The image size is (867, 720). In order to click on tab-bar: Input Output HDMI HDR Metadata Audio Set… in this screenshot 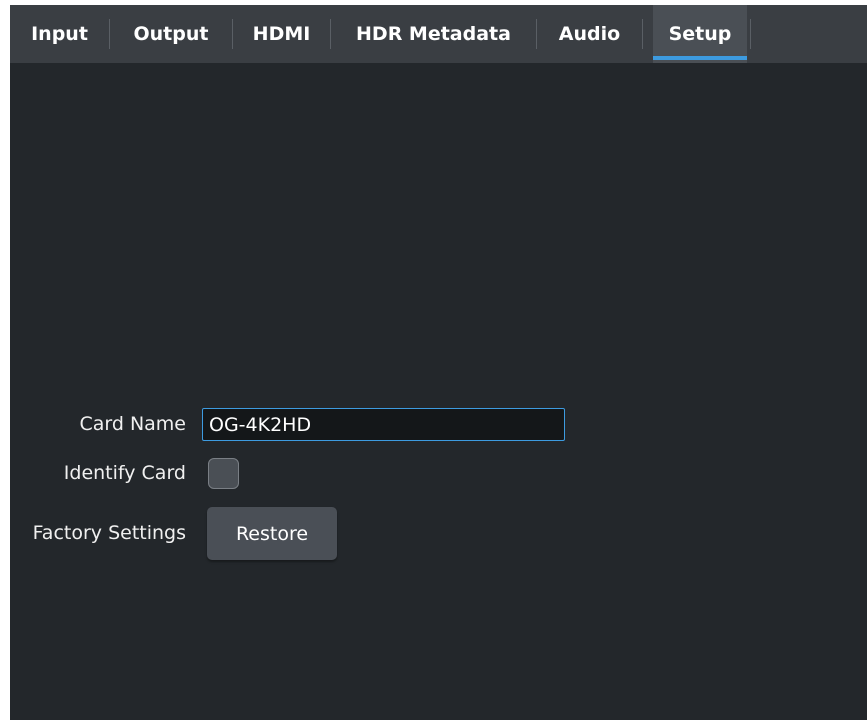, I will do `click(438, 34)`.